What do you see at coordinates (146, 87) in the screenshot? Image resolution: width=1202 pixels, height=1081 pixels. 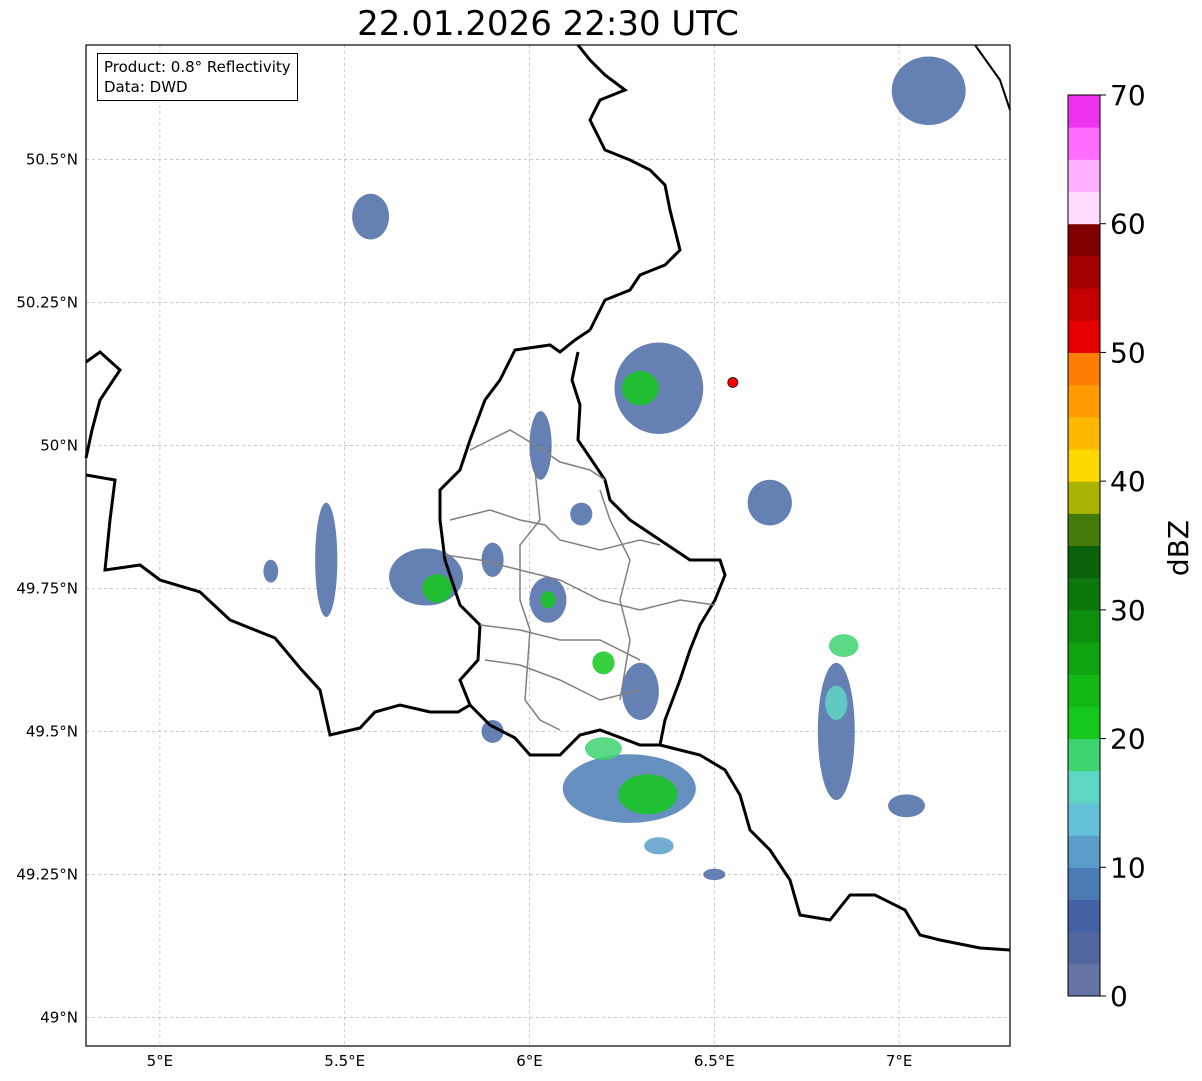 I see `data-source-label: Data: DWD` at bounding box center [146, 87].